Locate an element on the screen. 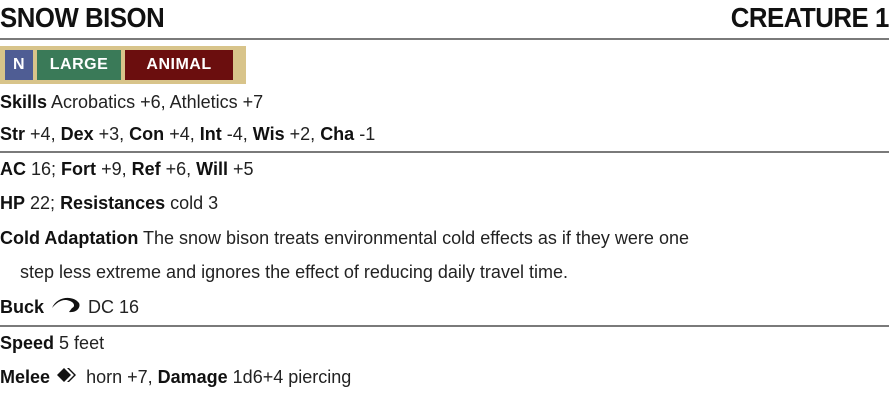  wis-label: Wis is located at coordinates (268, 134).